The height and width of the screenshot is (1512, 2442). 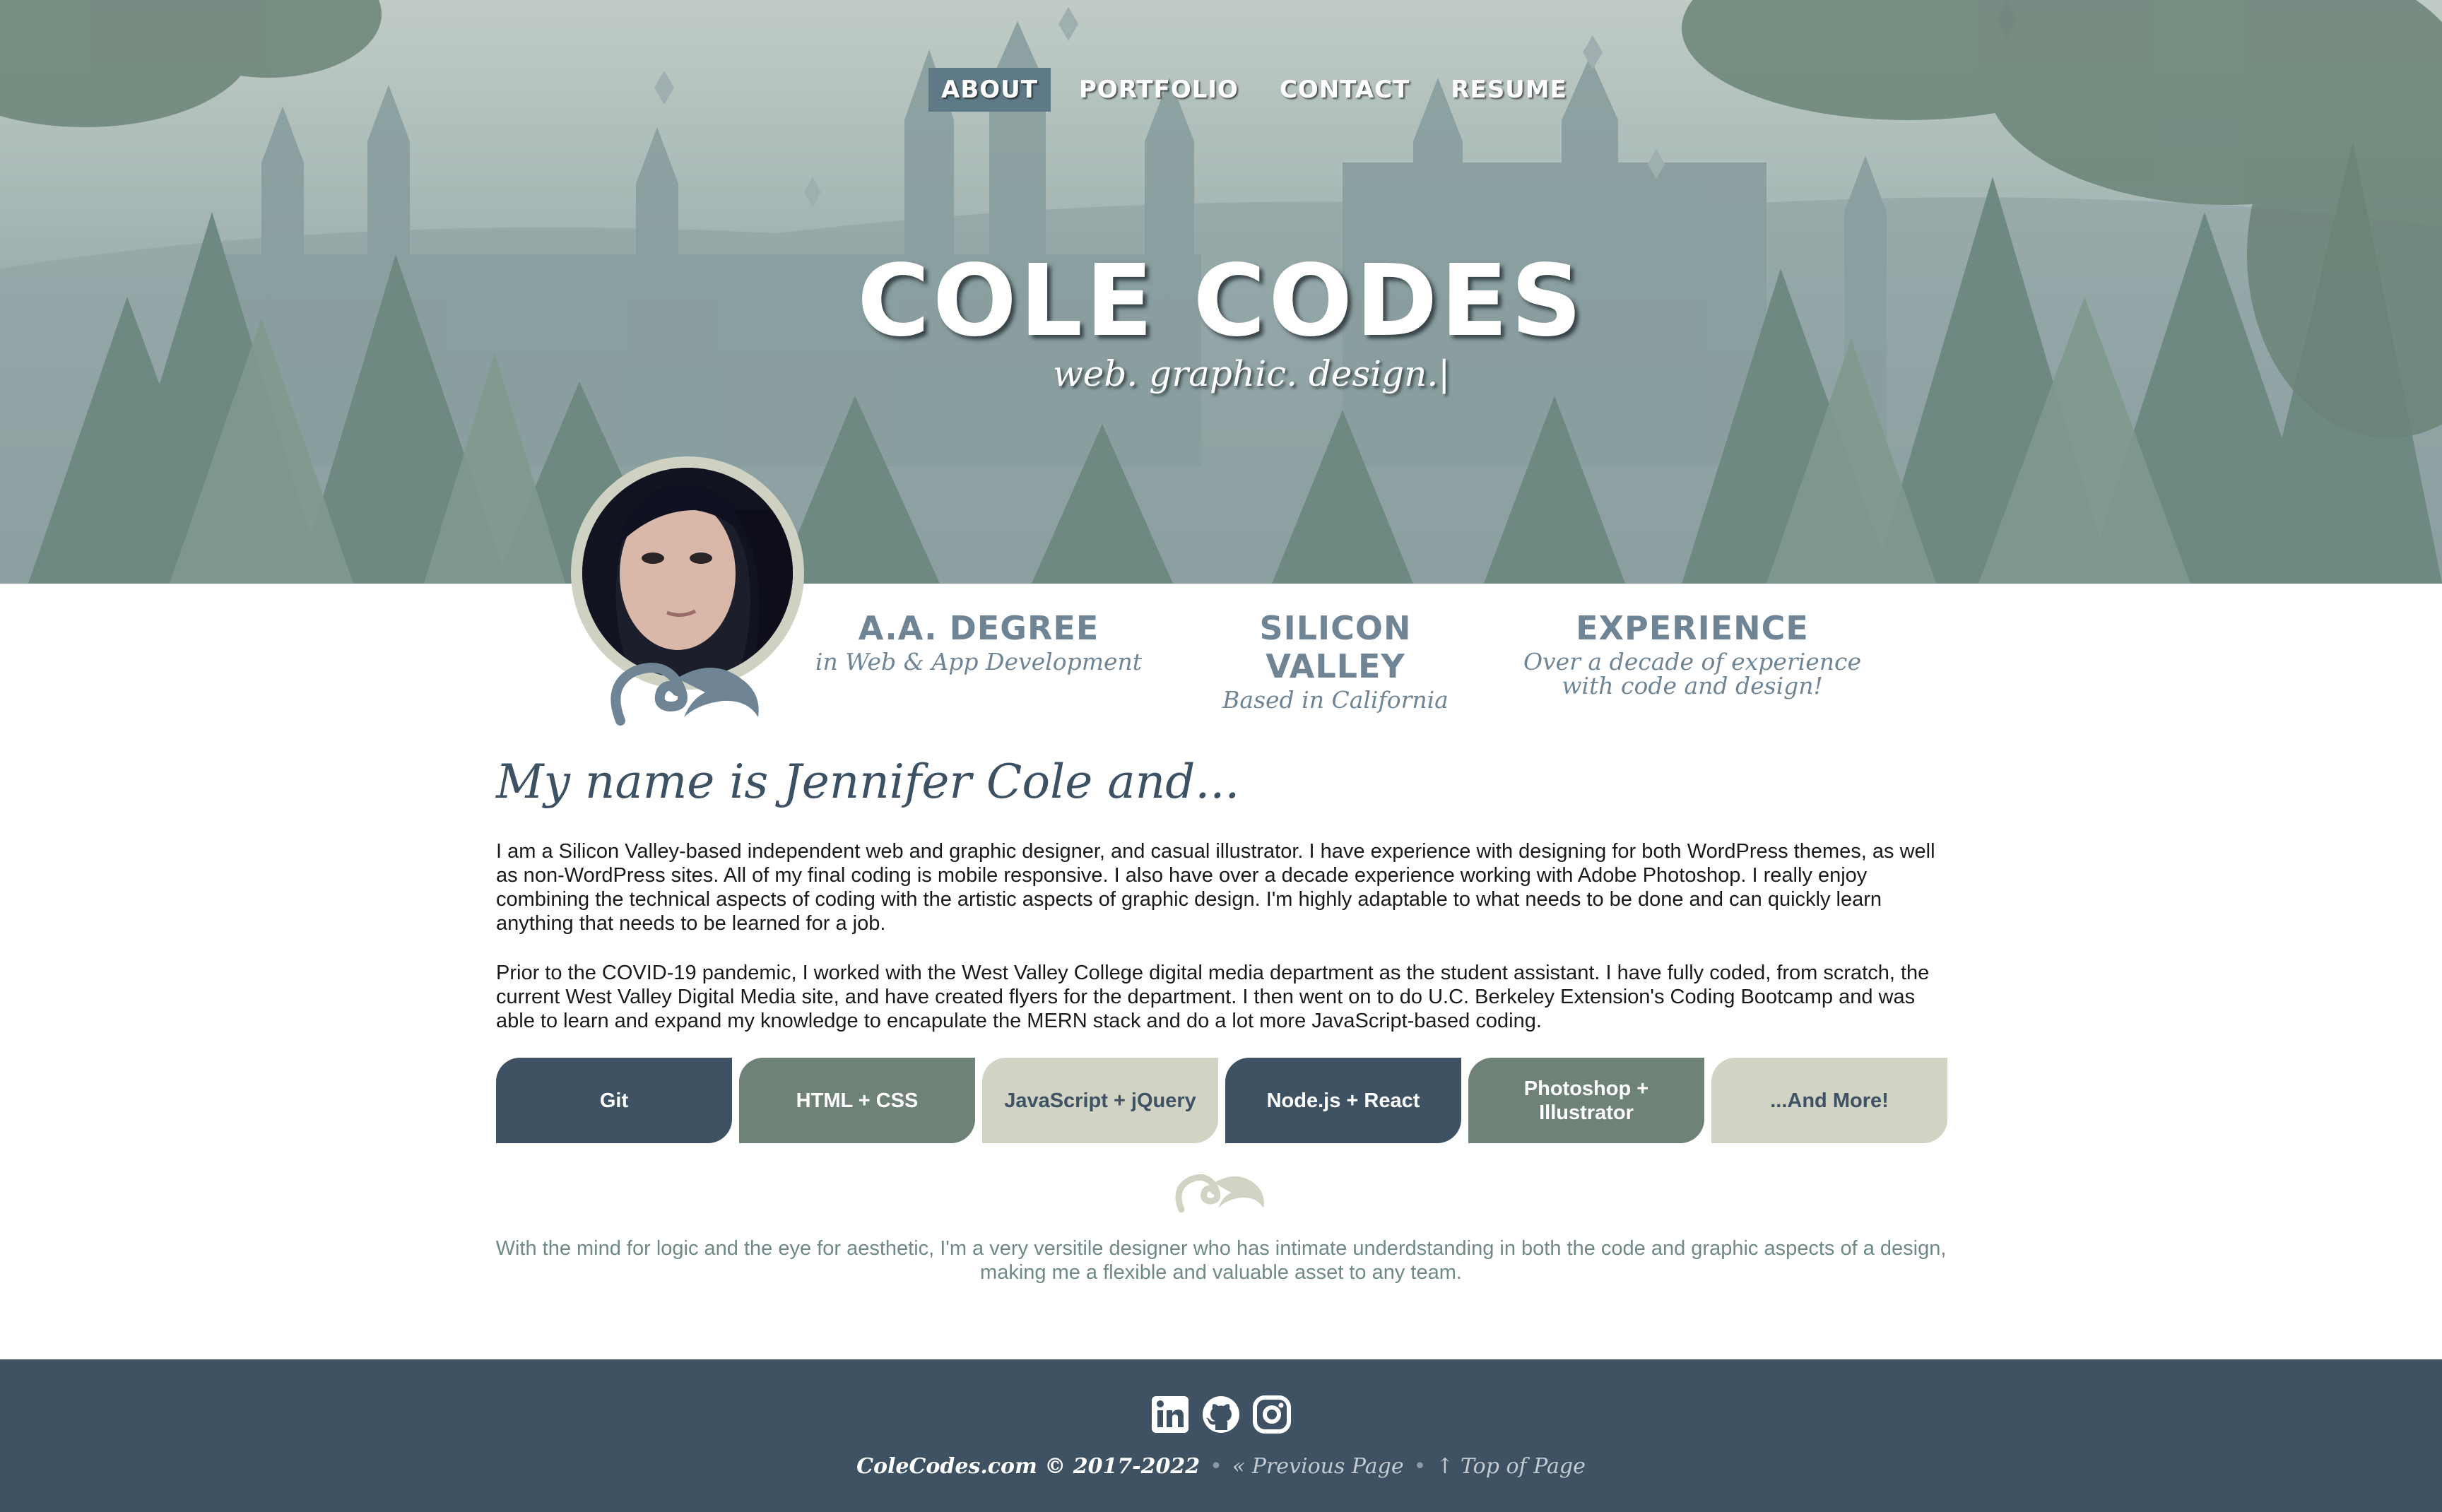 I want to click on skill-javascript-jquery: JavaScript + jQuery, so click(x=1100, y=1101).